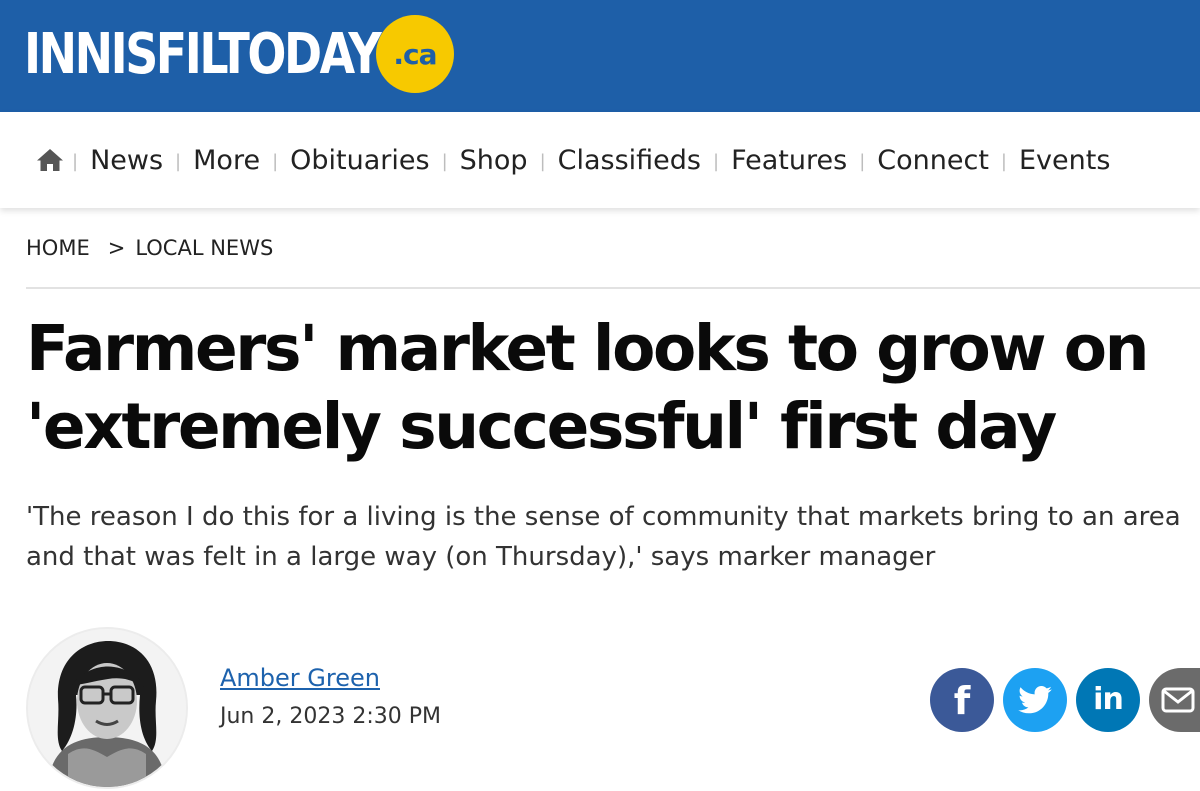  I want to click on nav-item-classifieds: Classifieds, so click(629, 160).